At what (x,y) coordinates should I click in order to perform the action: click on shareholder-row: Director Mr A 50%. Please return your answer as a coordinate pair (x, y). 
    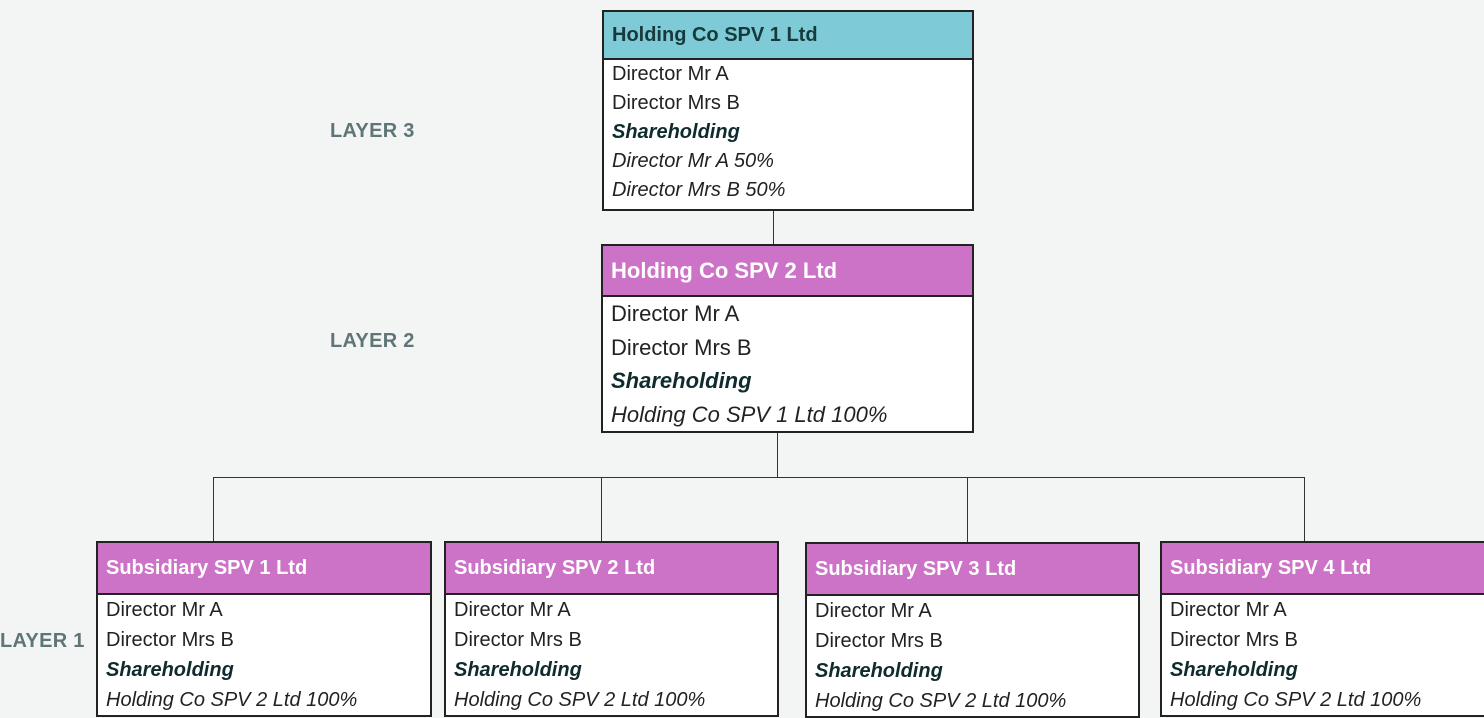
    Looking at the image, I should click on (693, 161).